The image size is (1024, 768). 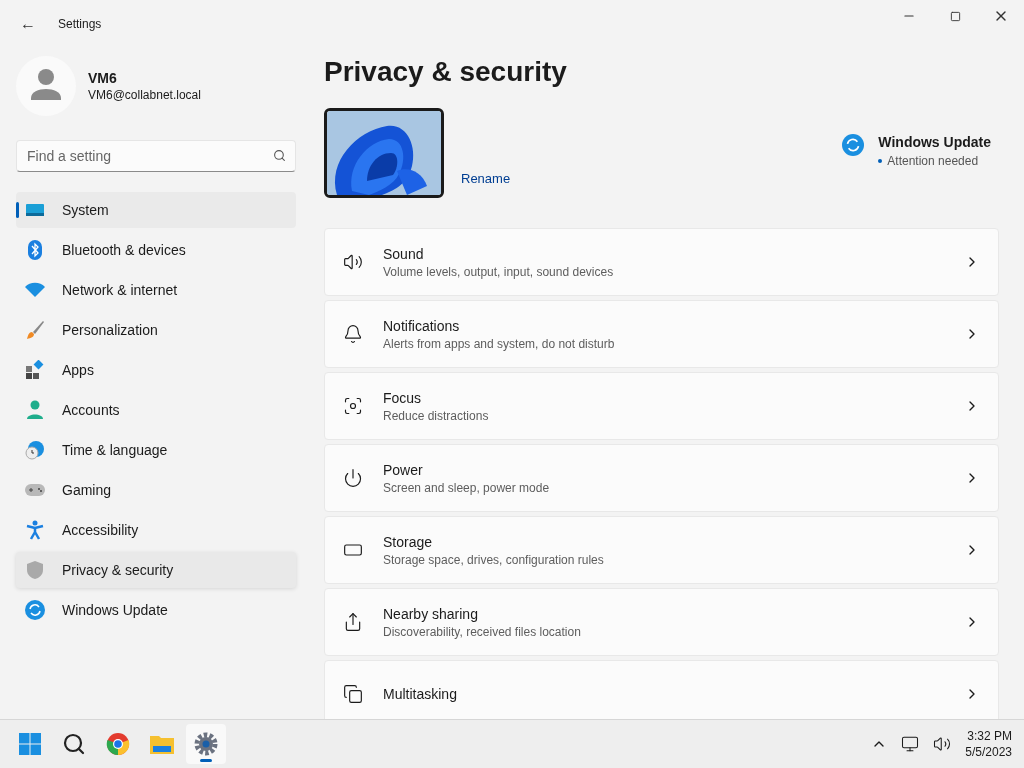 What do you see at coordinates (661, 334) in the screenshot?
I see `settings-card: Notifications Alerts from apps and system, do not disturb` at bounding box center [661, 334].